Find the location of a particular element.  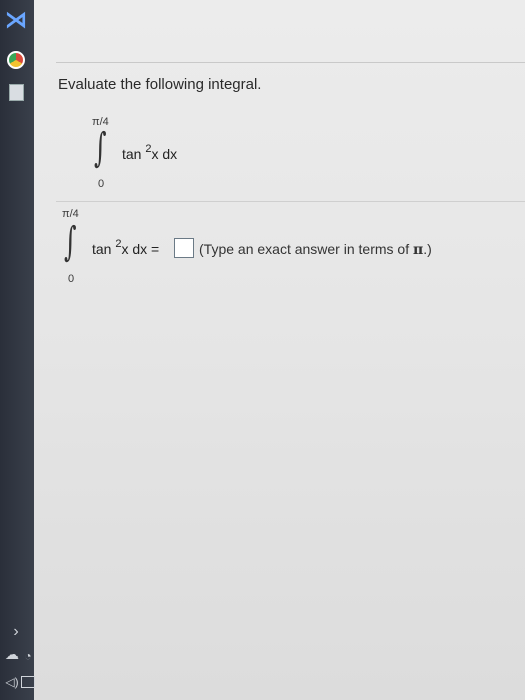

problem-var: x dx is located at coordinates (164, 154).